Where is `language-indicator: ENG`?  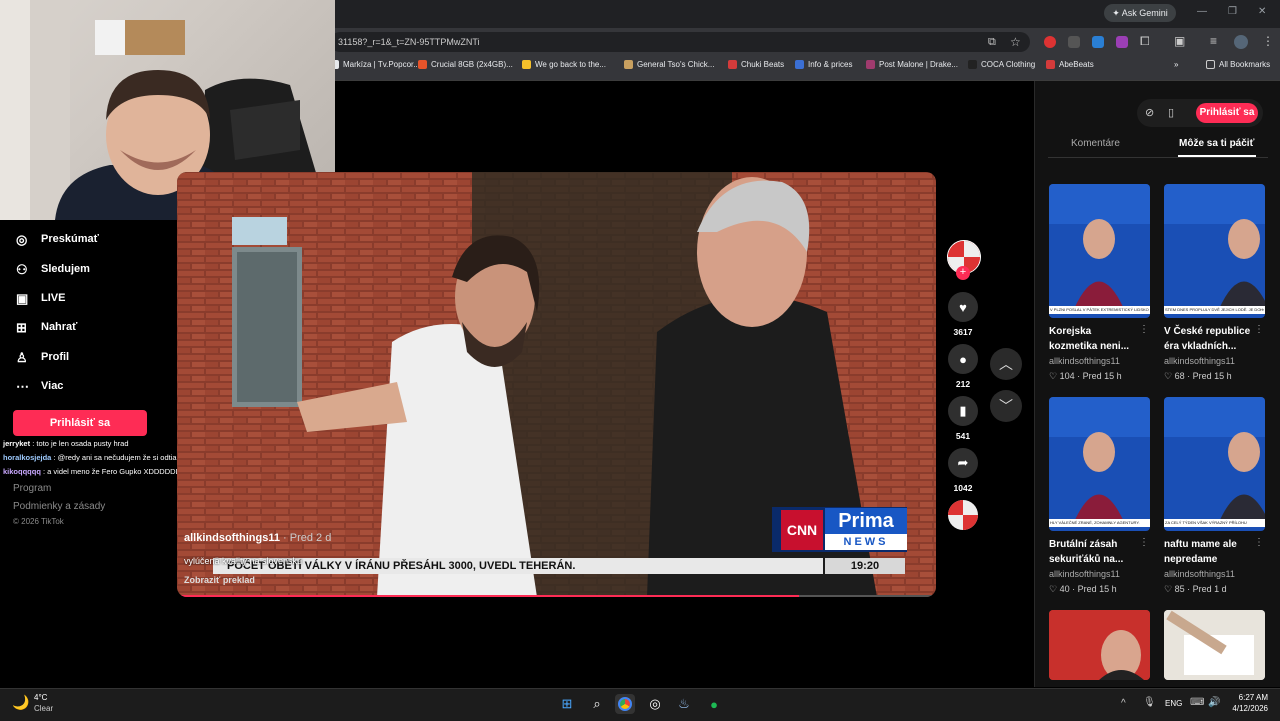
language-indicator: ENG is located at coordinates (1173, 703).